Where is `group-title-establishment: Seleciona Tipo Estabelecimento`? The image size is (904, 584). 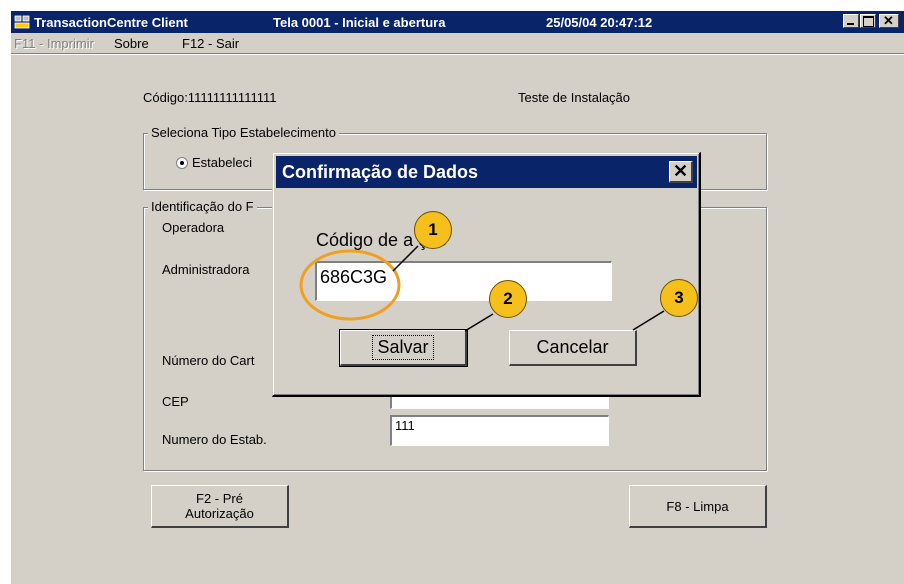
group-title-establishment: Seleciona Tipo Estabelecimento is located at coordinates (244, 132).